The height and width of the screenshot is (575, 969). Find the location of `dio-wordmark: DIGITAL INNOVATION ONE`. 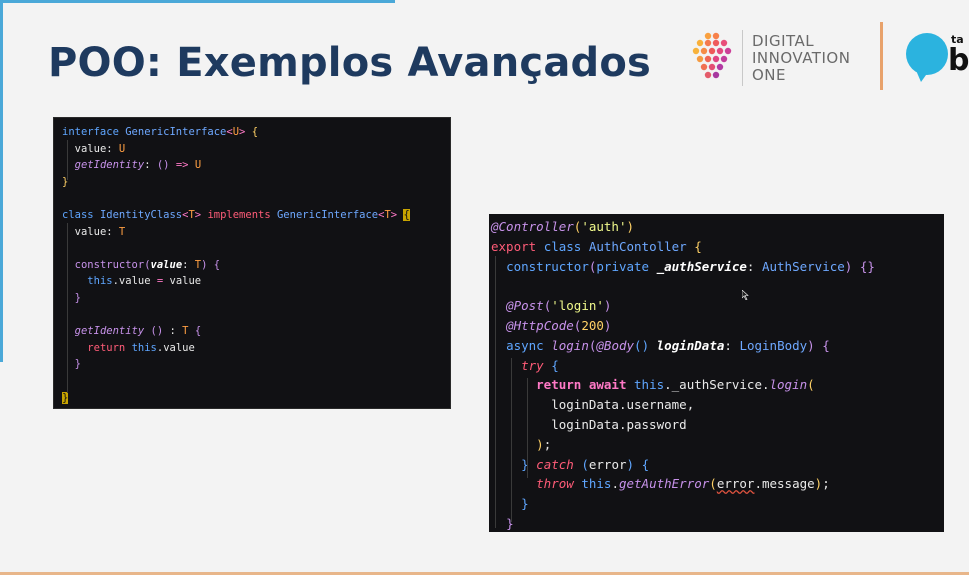

dio-wordmark: DIGITAL INNOVATION ONE is located at coordinates (801, 58).